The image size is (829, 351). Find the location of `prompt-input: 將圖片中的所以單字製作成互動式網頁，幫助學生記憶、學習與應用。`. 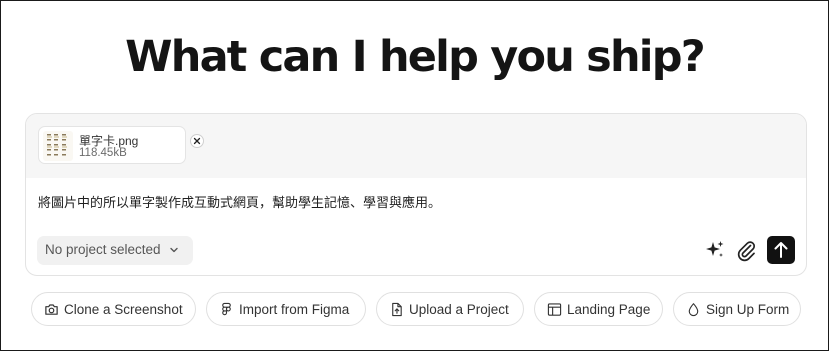

prompt-input: 將圖片中的所以單字製作成互動式網頁，幫助學生記憶、學習與應用。 is located at coordinates (239, 201).